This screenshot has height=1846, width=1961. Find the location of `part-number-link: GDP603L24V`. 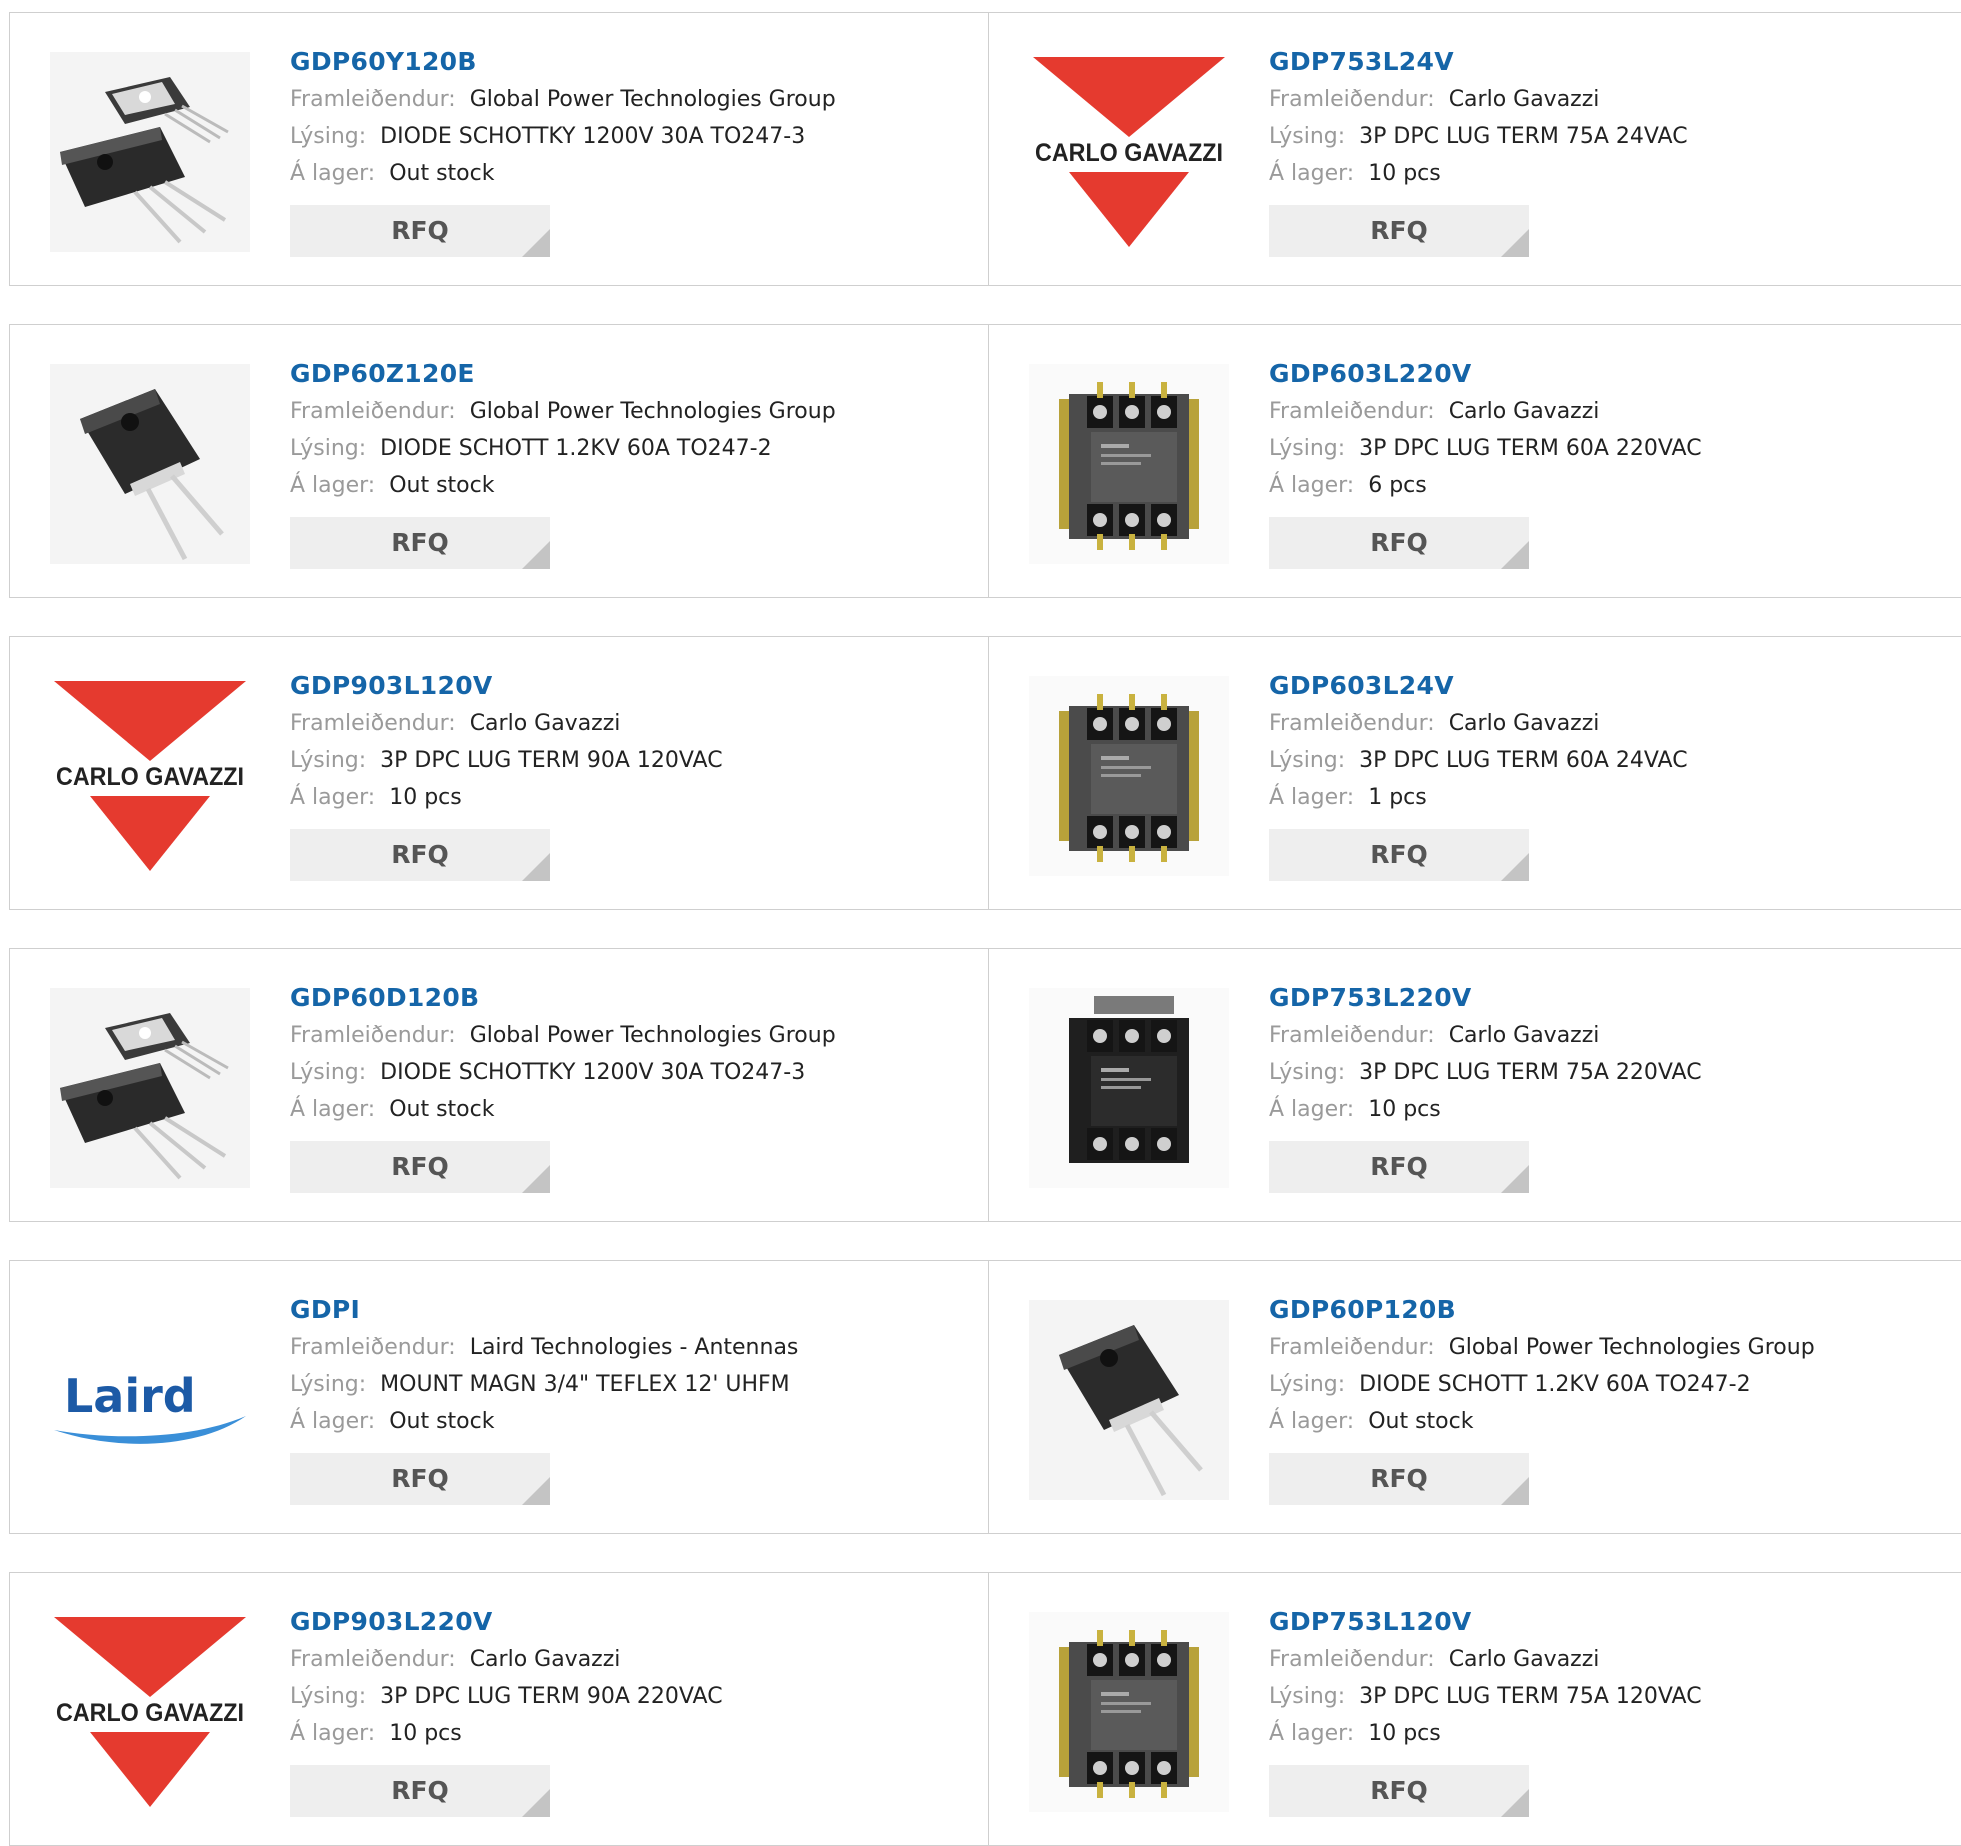

part-number-link: GDP603L24V is located at coordinates (1599, 686).